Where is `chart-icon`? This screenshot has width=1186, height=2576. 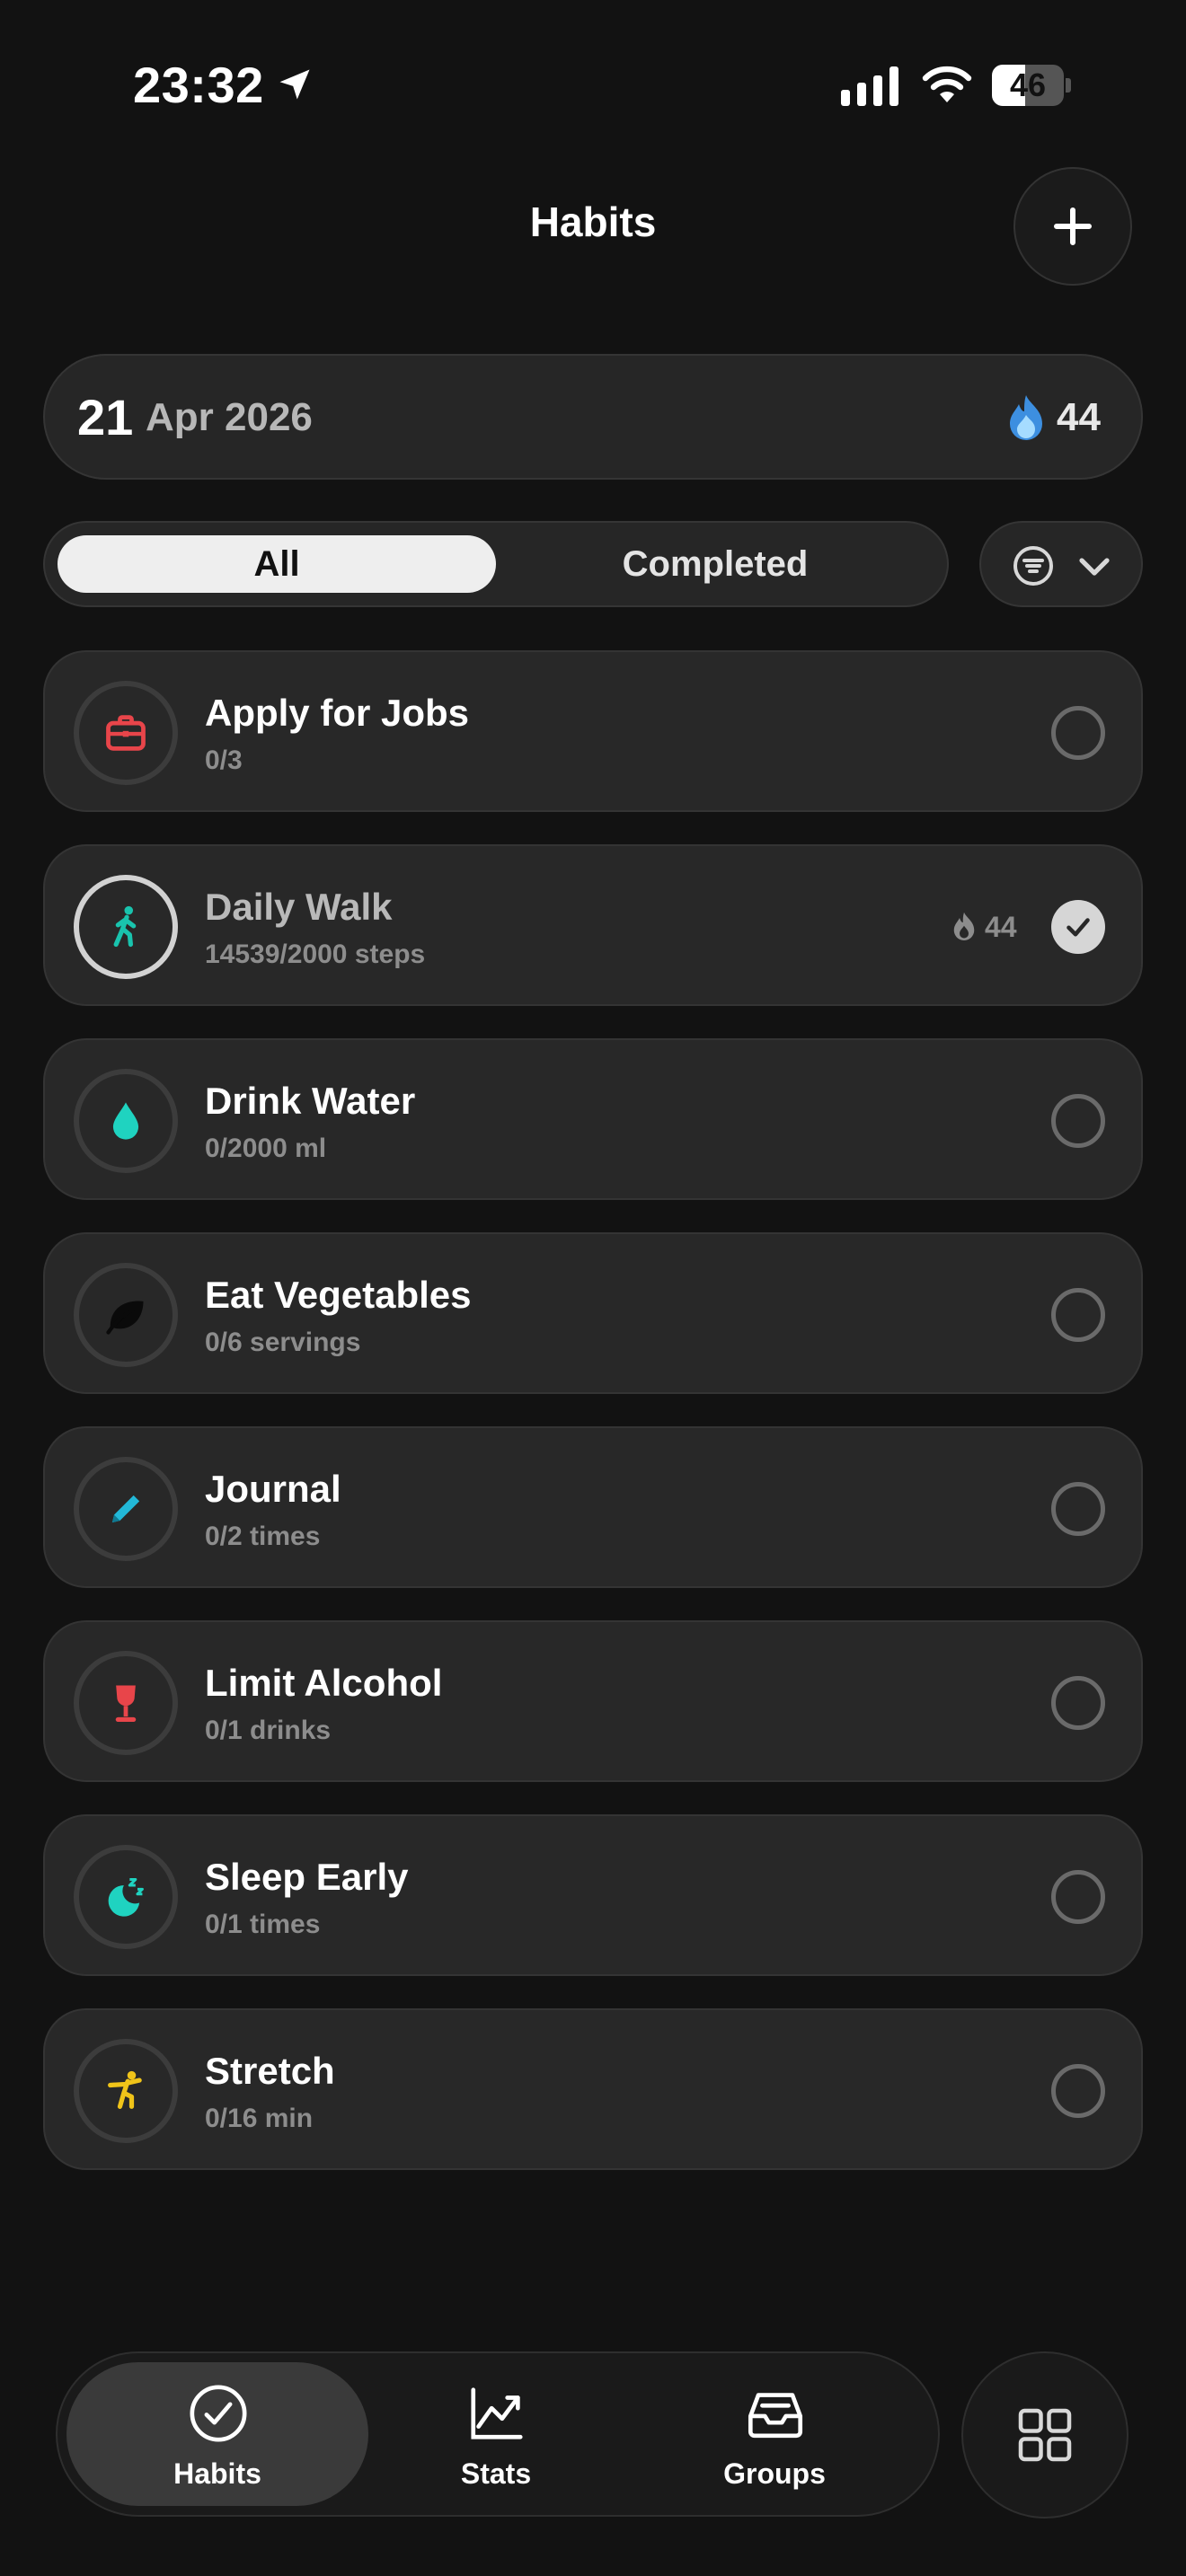 chart-icon is located at coordinates (497, 2413).